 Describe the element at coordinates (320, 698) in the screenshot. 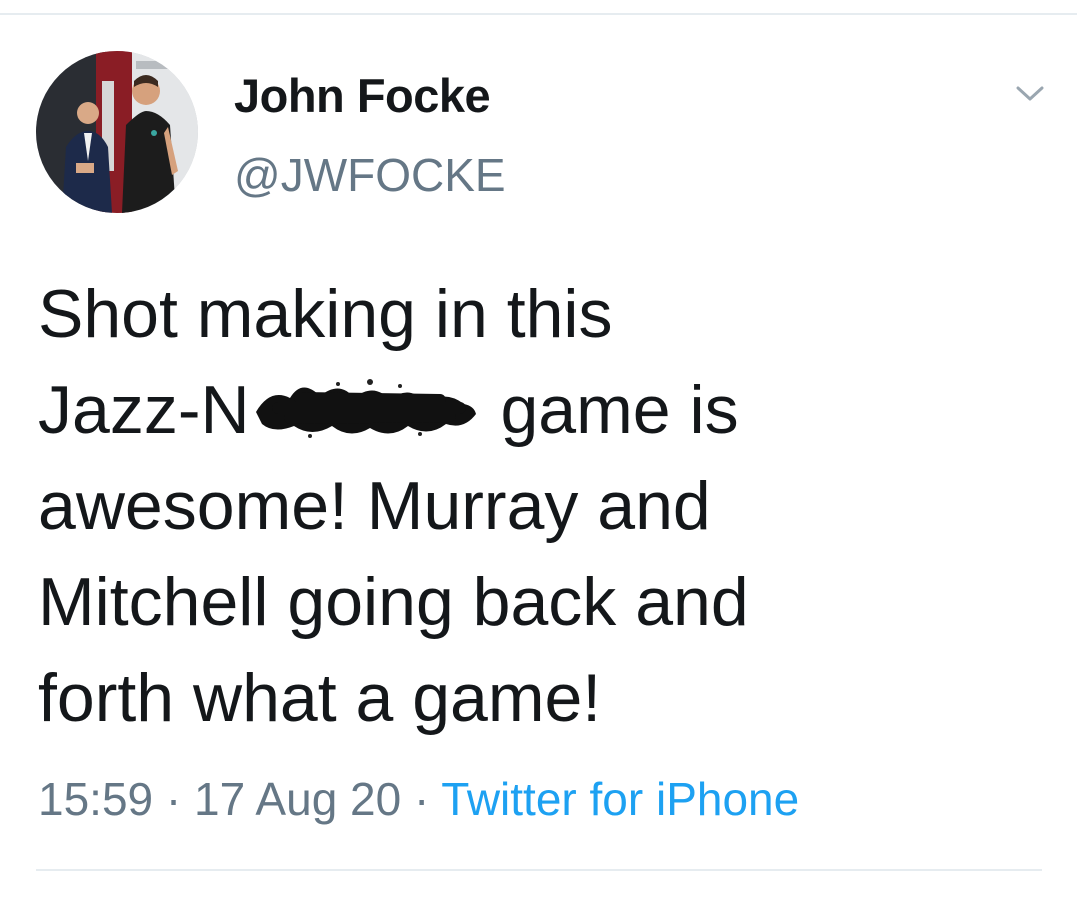

I see `tweet-text-line: forth what a game!` at that location.